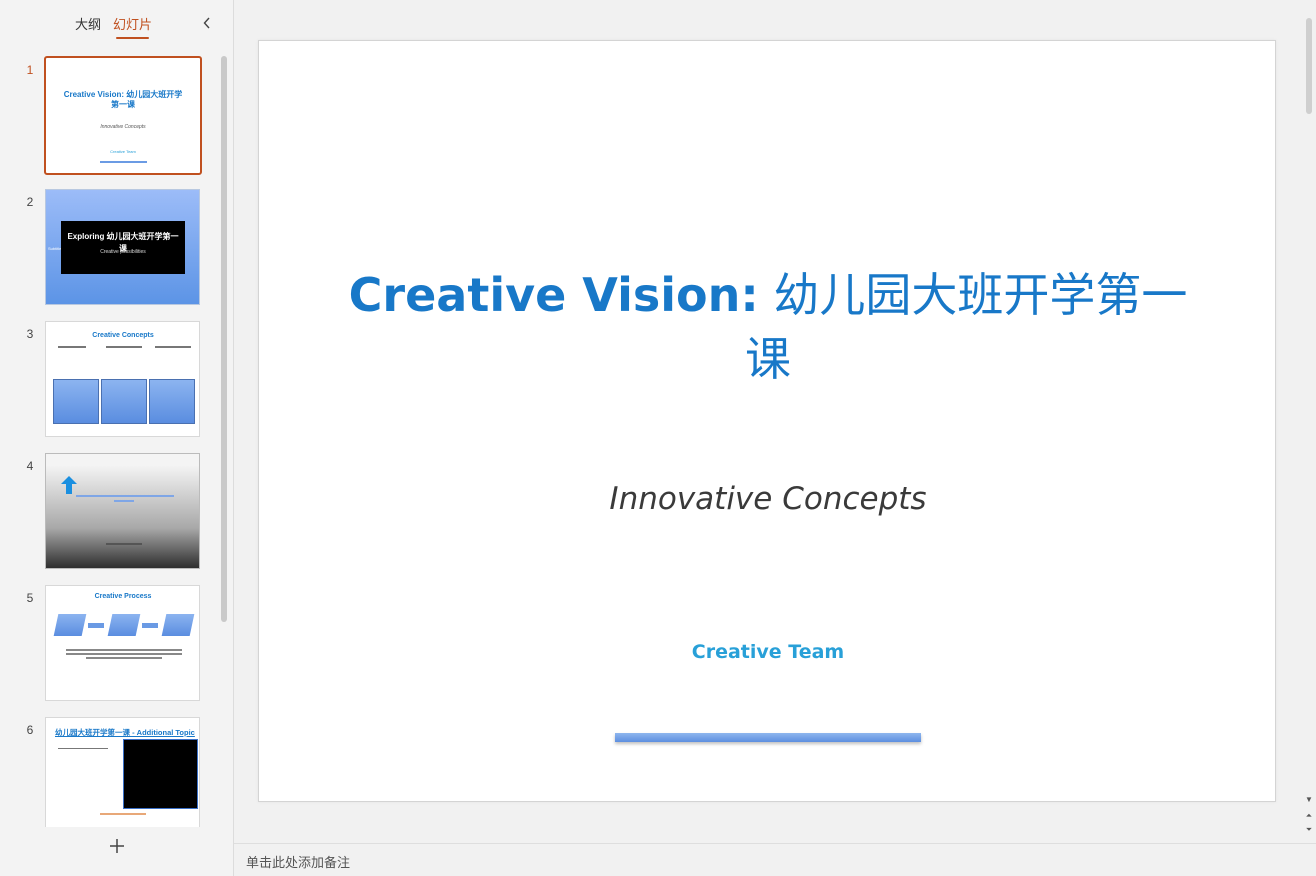  I want to click on notes-placeholder: 单击此处添加备注, so click(298, 861).